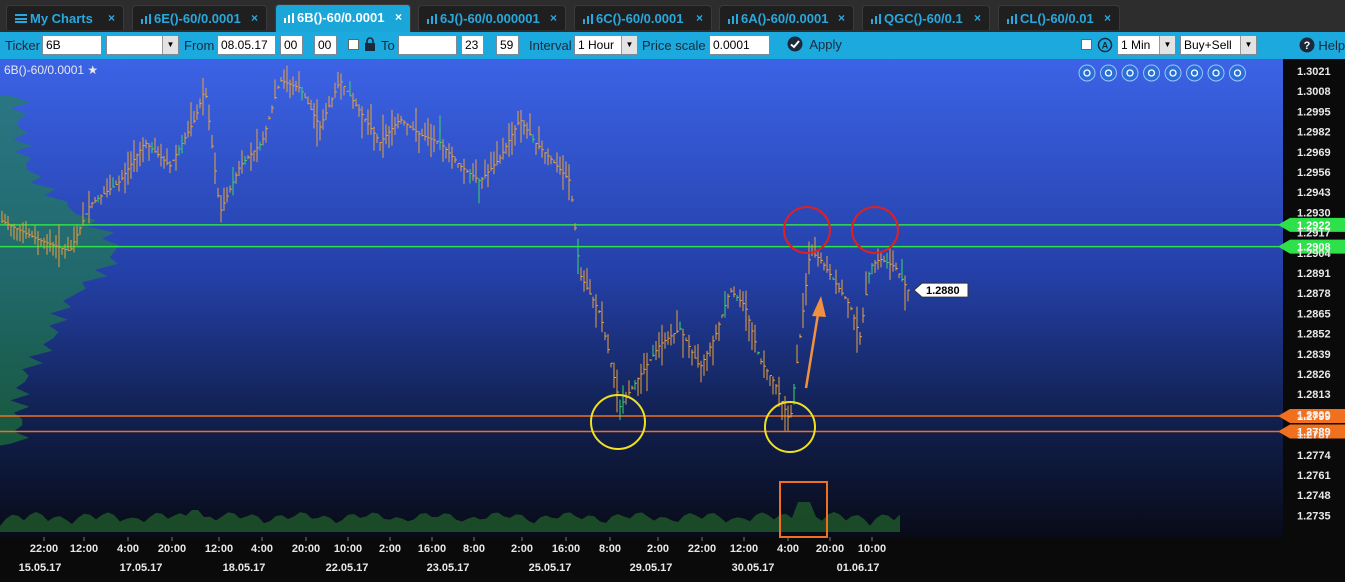  I want to click on price-tick-label: 1.2904, so click(1314, 254).